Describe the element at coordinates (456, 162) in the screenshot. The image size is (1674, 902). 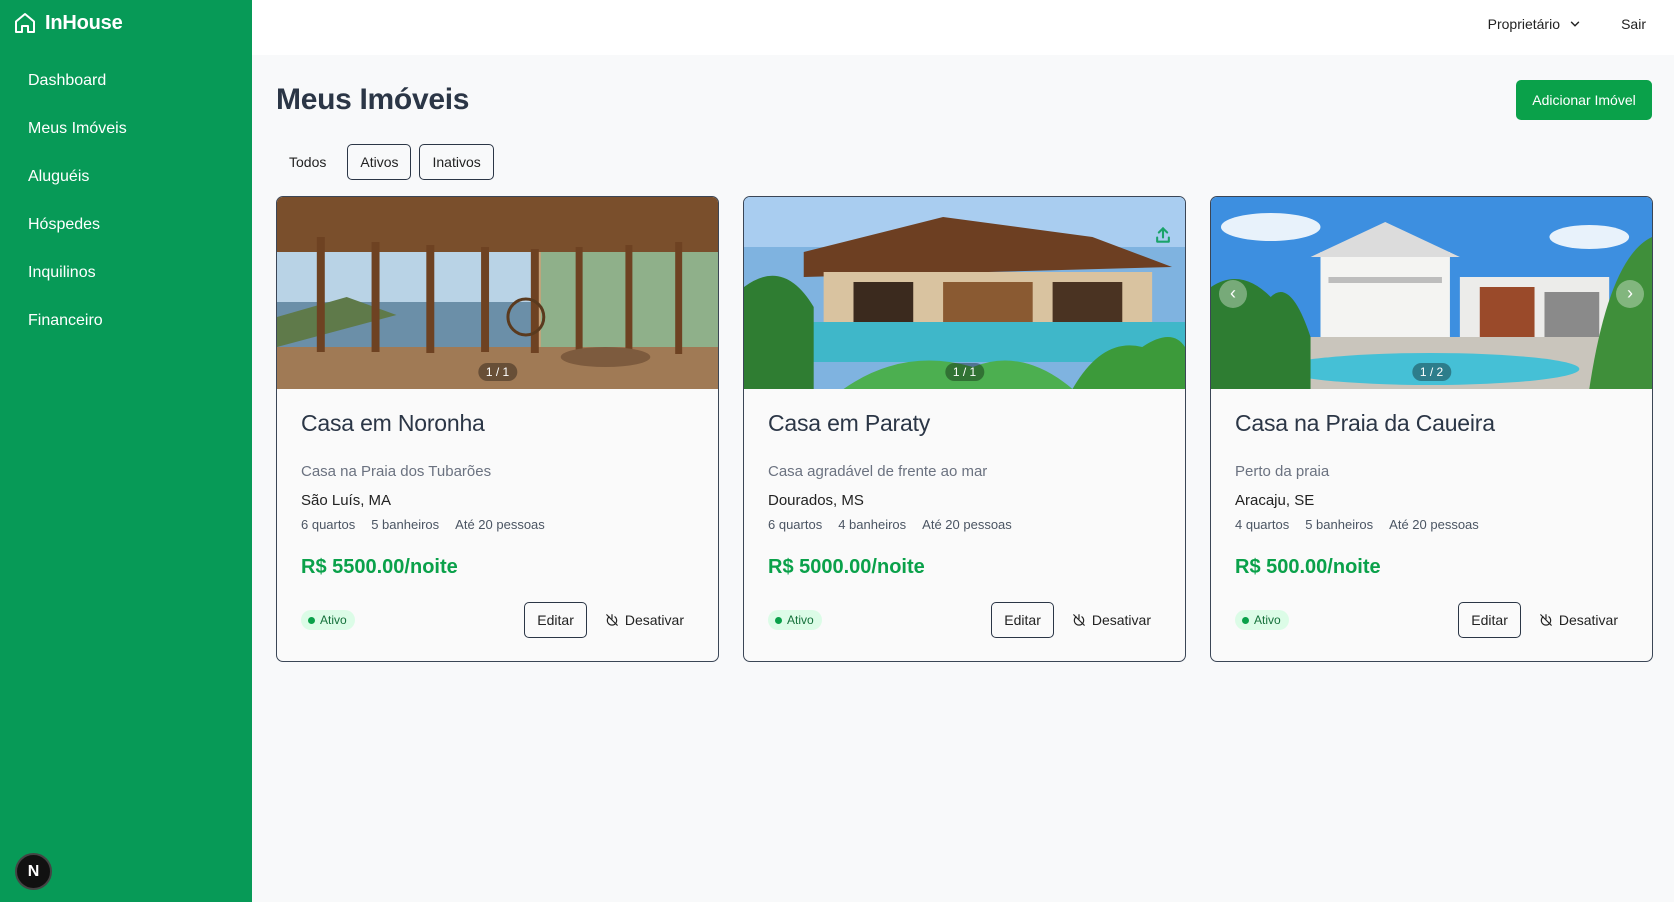
I see `filter-inactive: Inativos` at that location.